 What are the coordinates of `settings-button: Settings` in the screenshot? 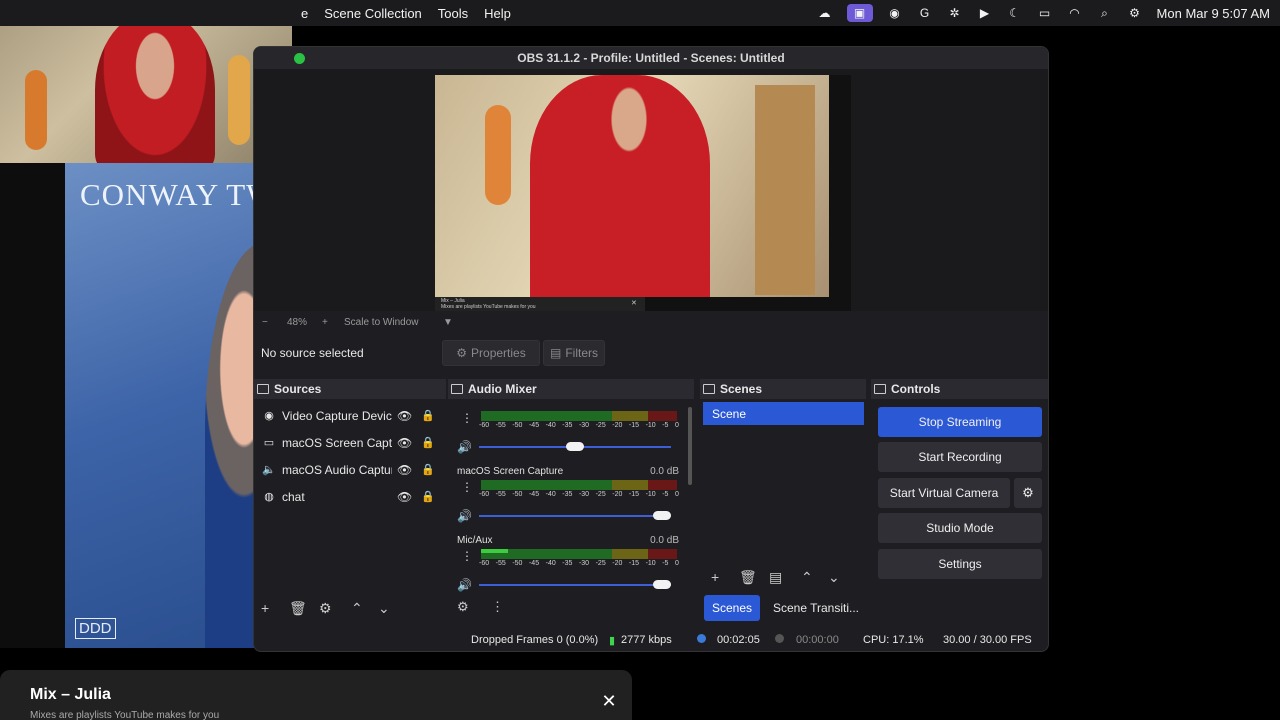 It's located at (960, 564).